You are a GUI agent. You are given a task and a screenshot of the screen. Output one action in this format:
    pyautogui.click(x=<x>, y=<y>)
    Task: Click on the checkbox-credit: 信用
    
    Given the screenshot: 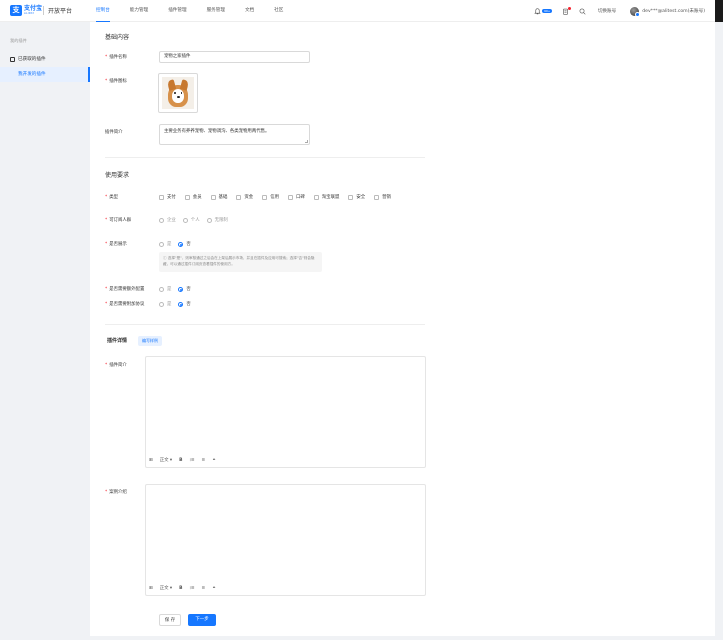 What is the action you would take?
    pyautogui.click(x=270, y=197)
    